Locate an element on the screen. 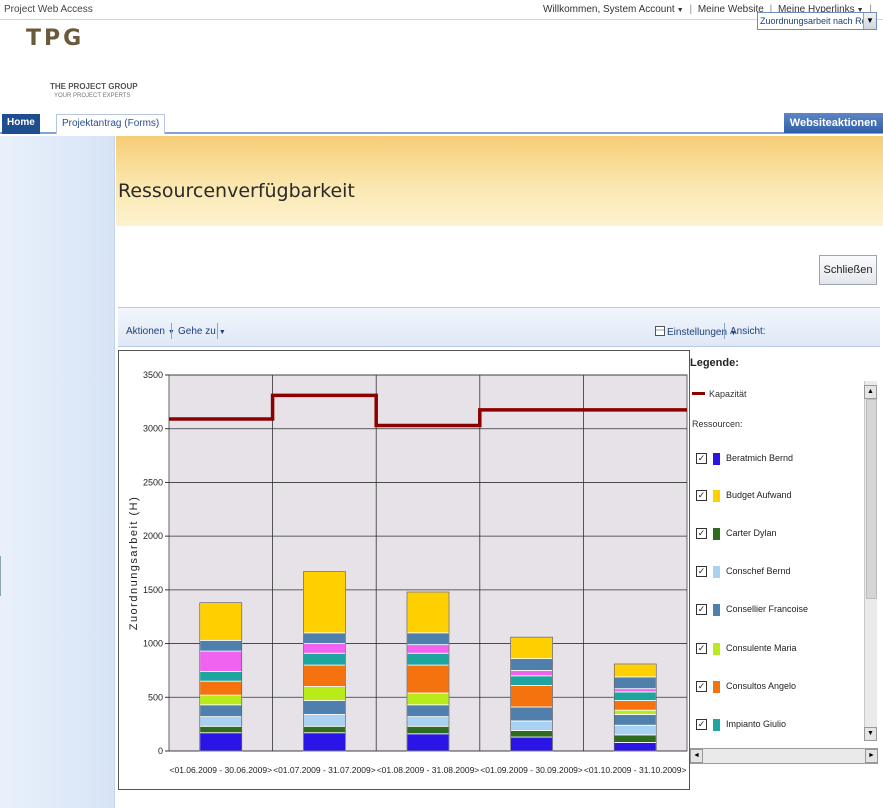 The image size is (883, 808). tab-projektantrag: Projektantrag (Forms) is located at coordinates (111, 124).